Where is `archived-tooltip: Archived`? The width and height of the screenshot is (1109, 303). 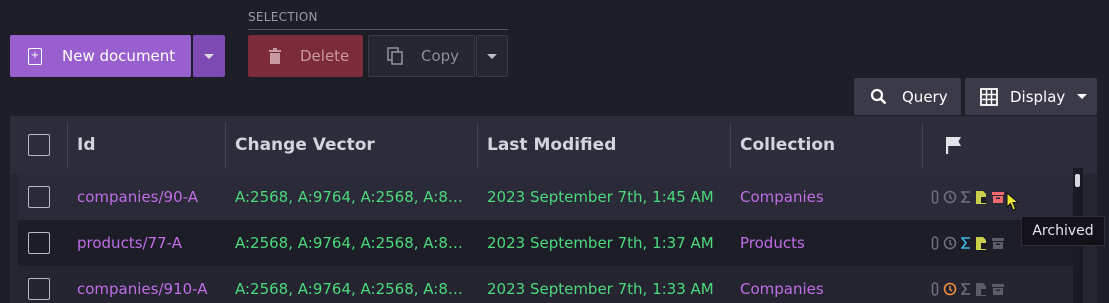
archived-tooltip: Archived is located at coordinates (1063, 231).